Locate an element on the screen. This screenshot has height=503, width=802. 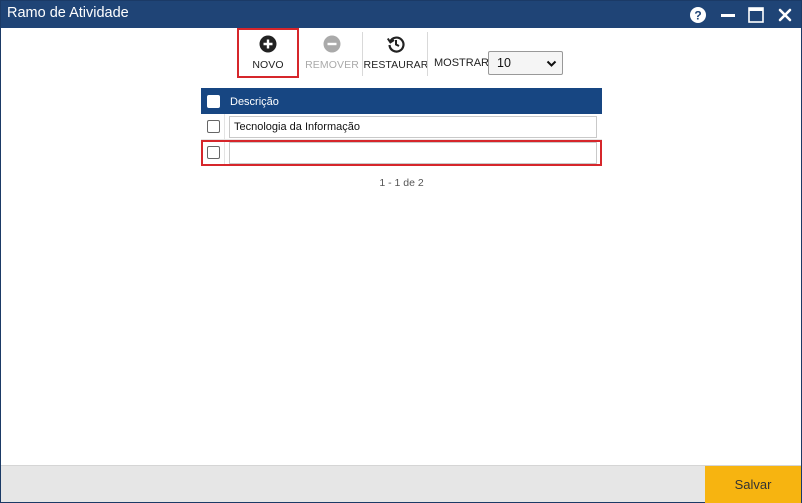
pagination-info: 1 - 1 de 2 is located at coordinates (401, 183).